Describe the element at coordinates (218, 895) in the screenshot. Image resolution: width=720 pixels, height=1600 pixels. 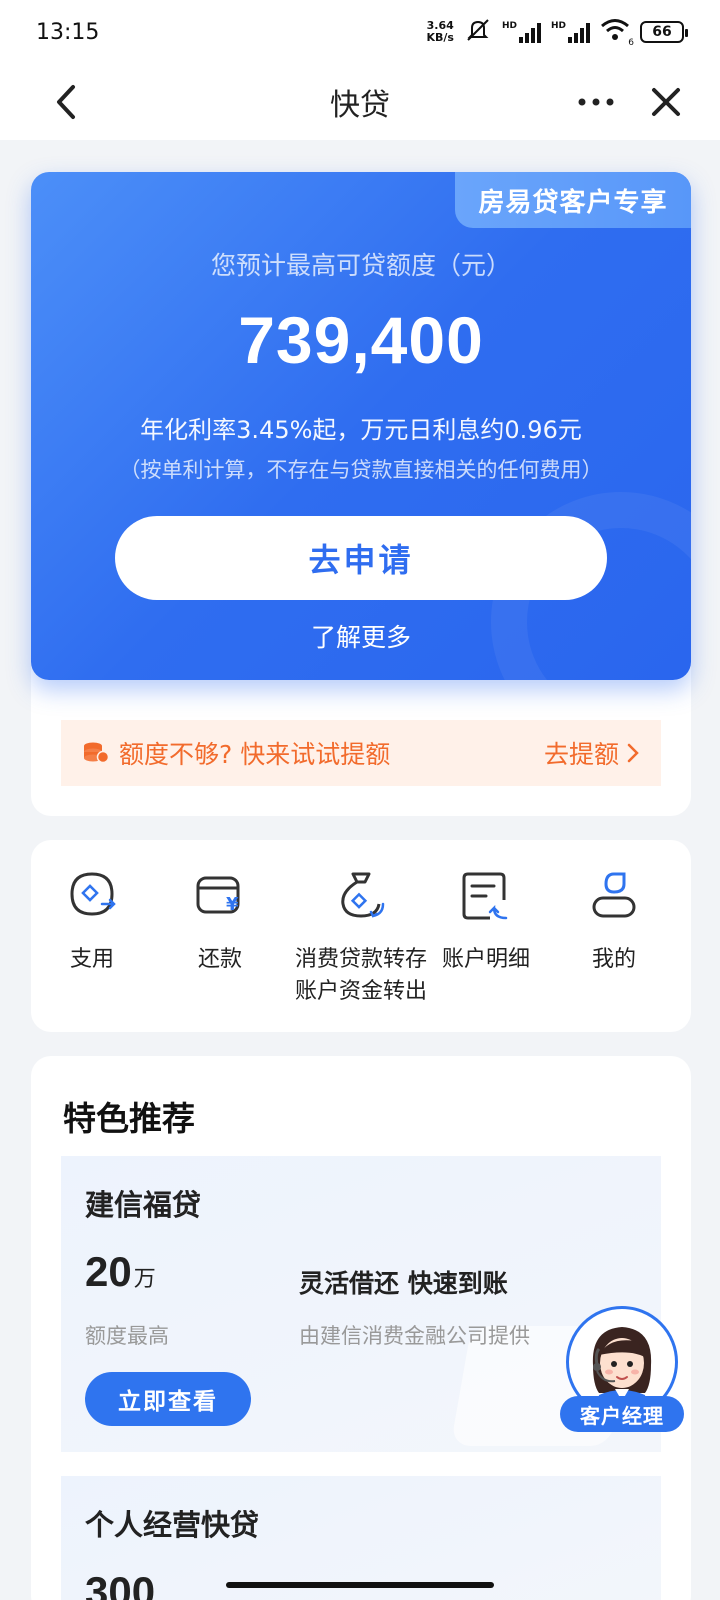
I see `repay-icon: ¥` at that location.